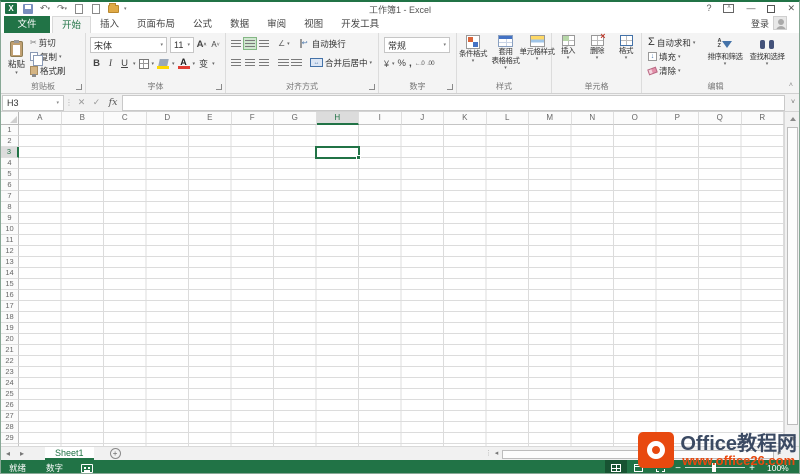  I want to click on row-header-1: 1, so click(10, 130).